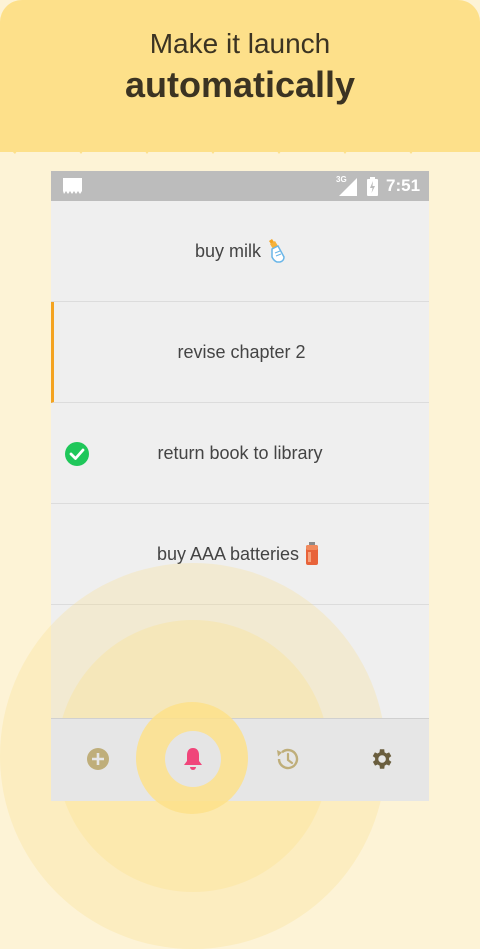 The image size is (480, 949). Describe the element at coordinates (240, 131) in the screenshot. I see `zigzag-edge` at that location.